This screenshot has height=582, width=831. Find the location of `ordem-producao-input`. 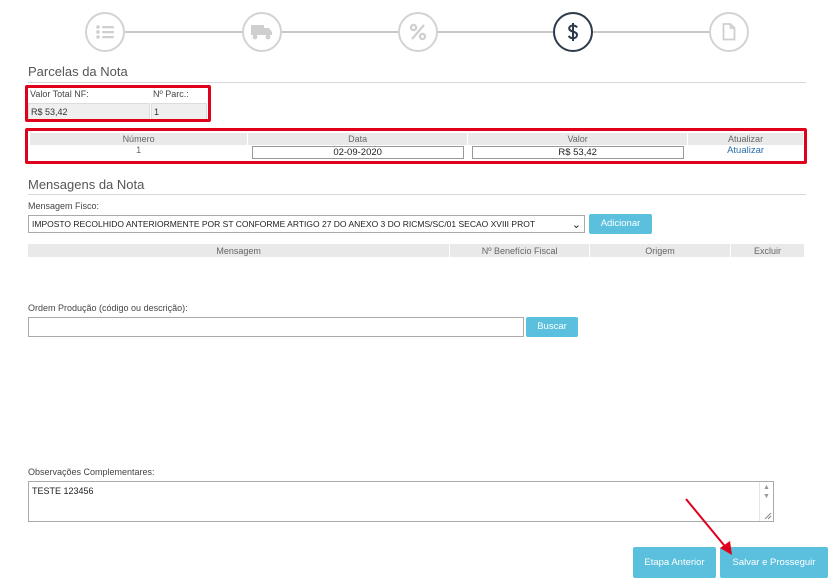

ordem-producao-input is located at coordinates (276, 327).